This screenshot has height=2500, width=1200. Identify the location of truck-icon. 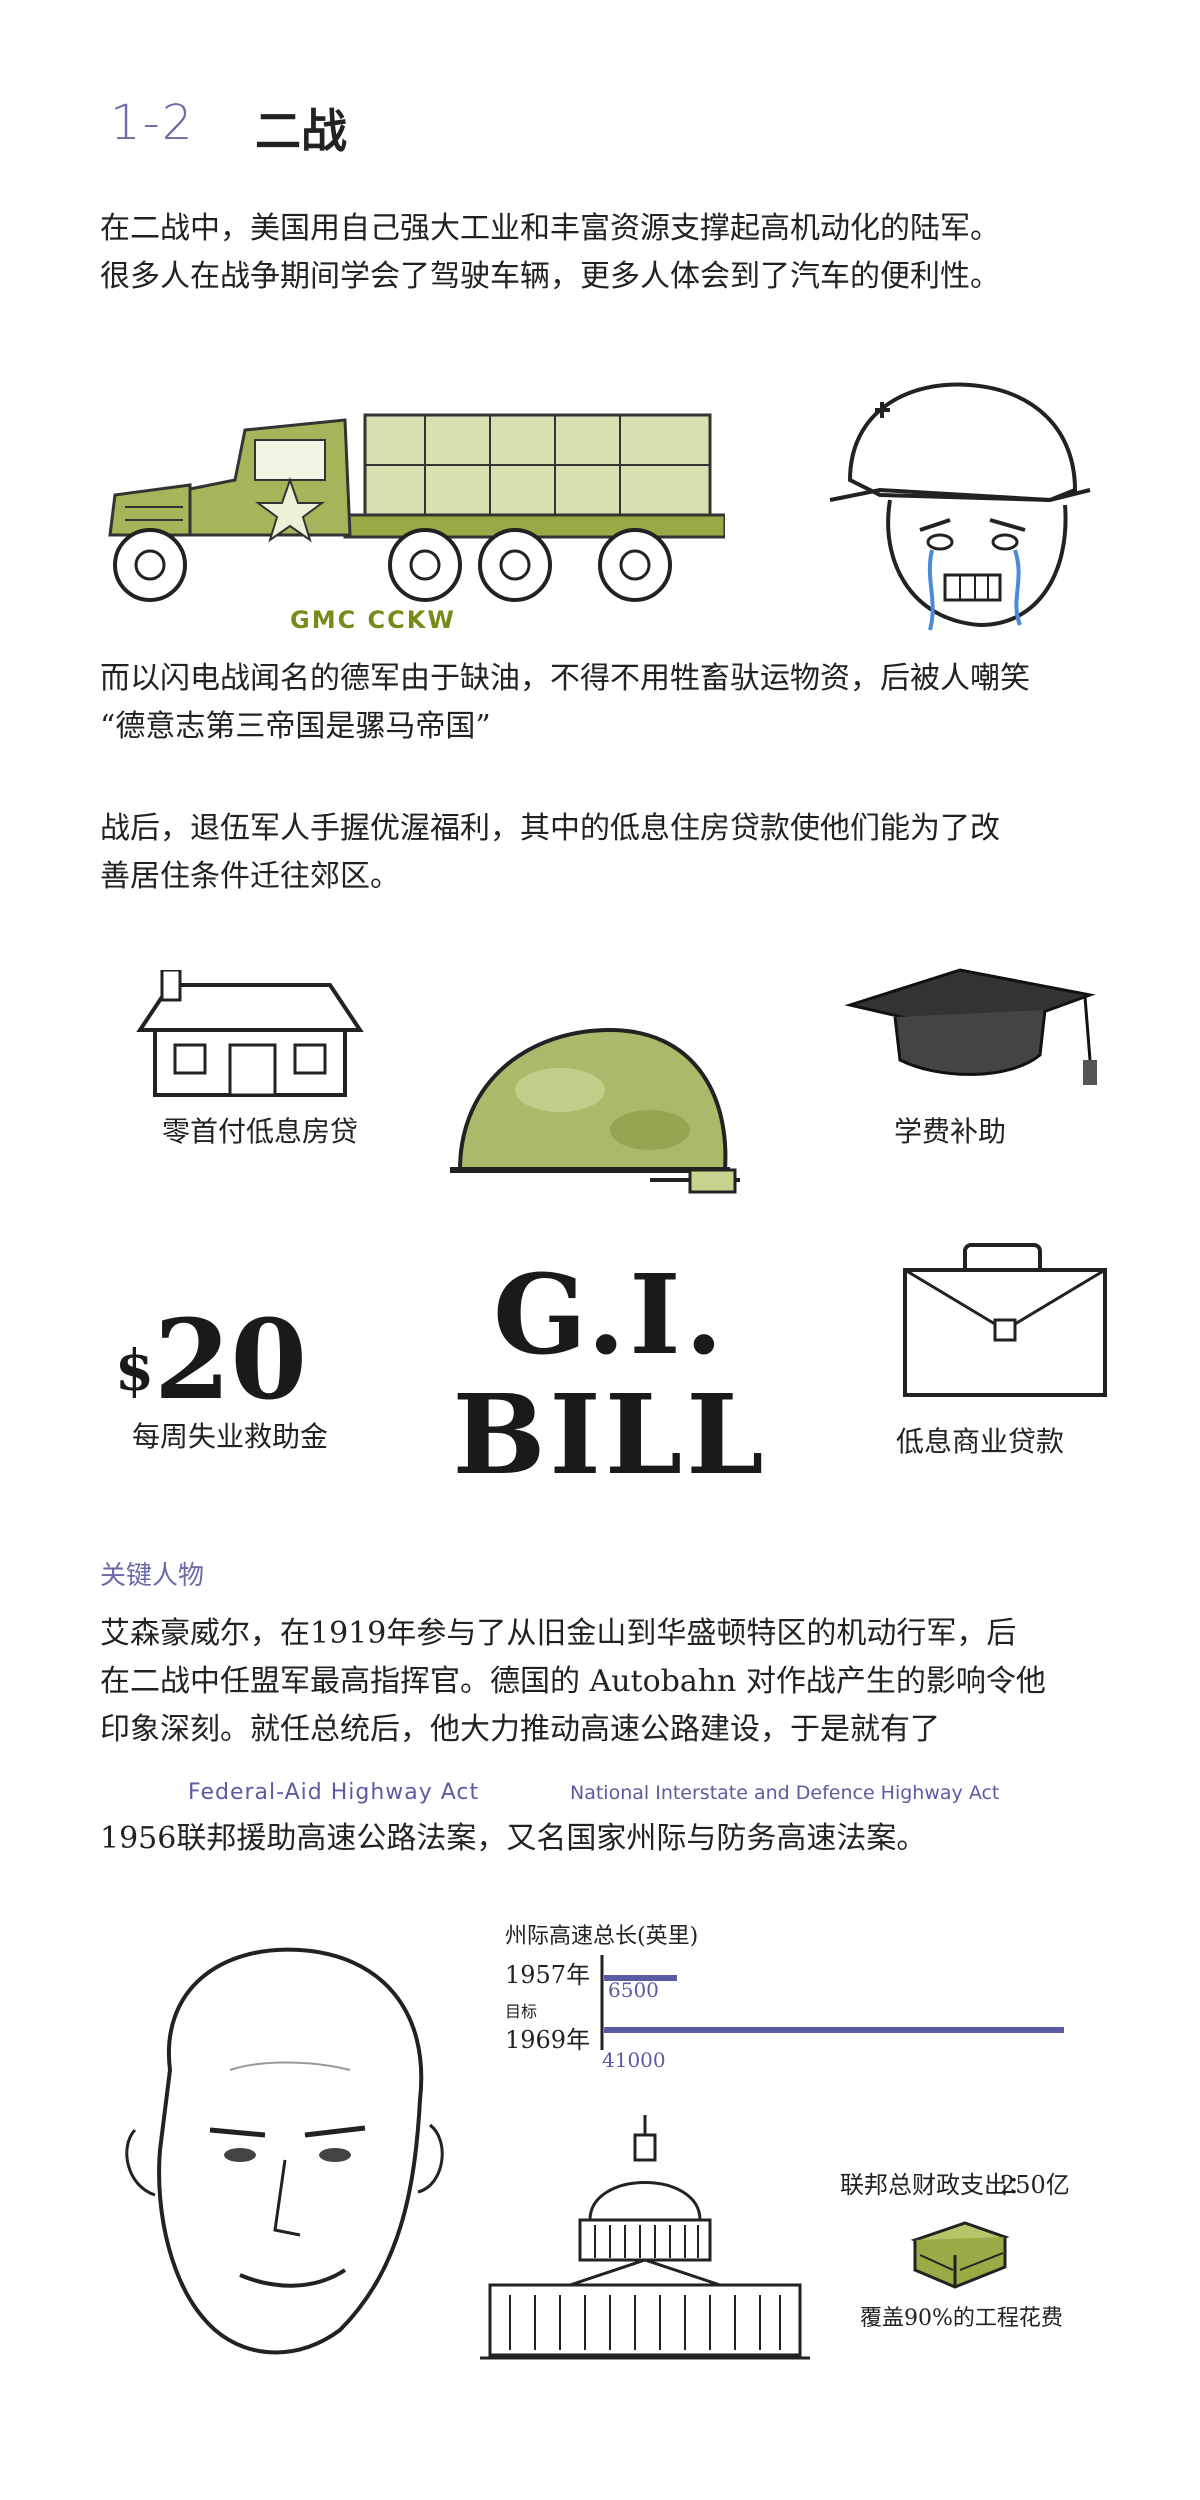
(416, 507).